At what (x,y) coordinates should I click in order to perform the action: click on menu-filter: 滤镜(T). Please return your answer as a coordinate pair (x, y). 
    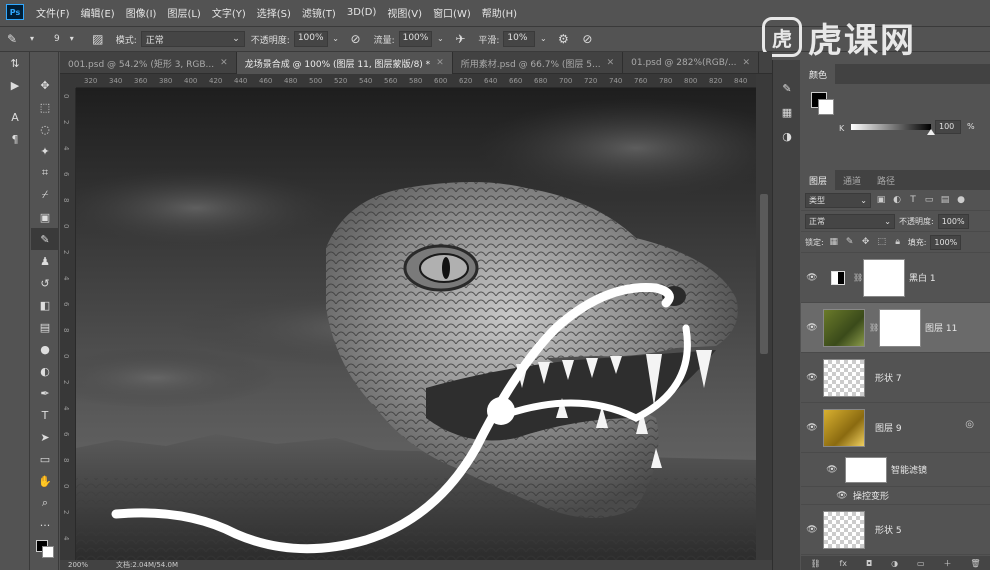
    Looking at the image, I should click on (319, 12).